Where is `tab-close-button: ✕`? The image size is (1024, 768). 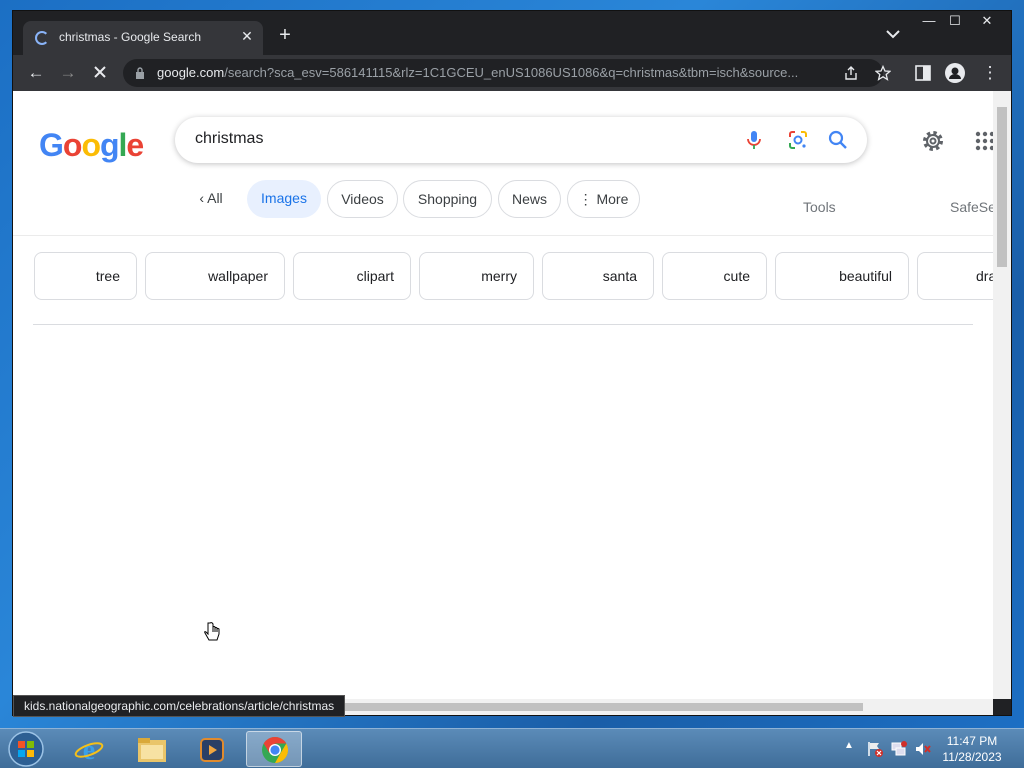
tab-close-button: ✕ is located at coordinates (247, 36).